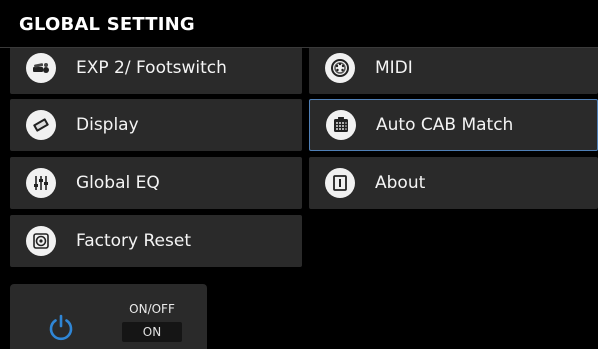 The height and width of the screenshot is (349, 598). I want to click on menu-item-display: Display, so click(156, 125).